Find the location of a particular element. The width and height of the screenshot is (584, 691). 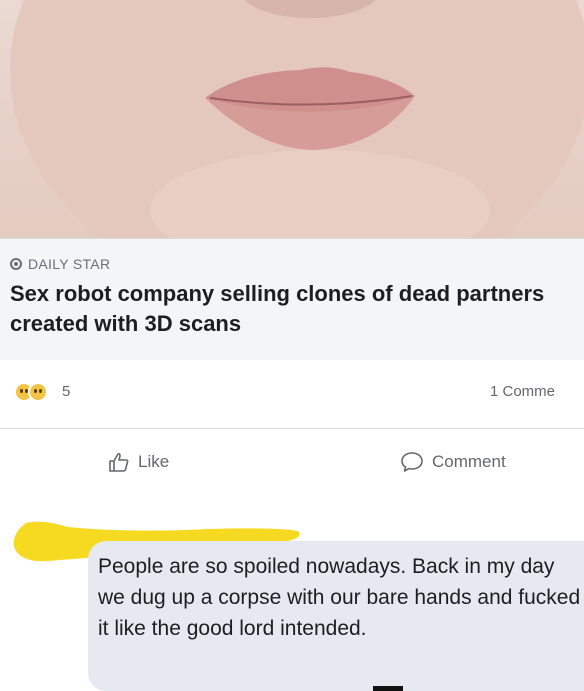

post-actions: Like Comment is located at coordinates (292, 464).